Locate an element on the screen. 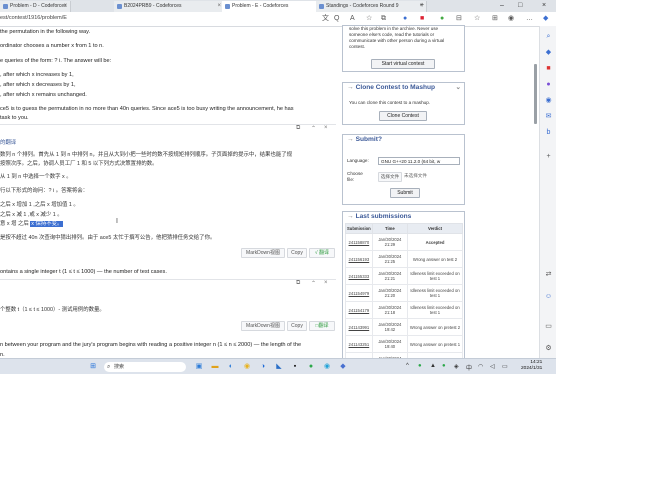 This screenshot has height=500, width=667. extension-green-icon: ● is located at coordinates (442, 18).